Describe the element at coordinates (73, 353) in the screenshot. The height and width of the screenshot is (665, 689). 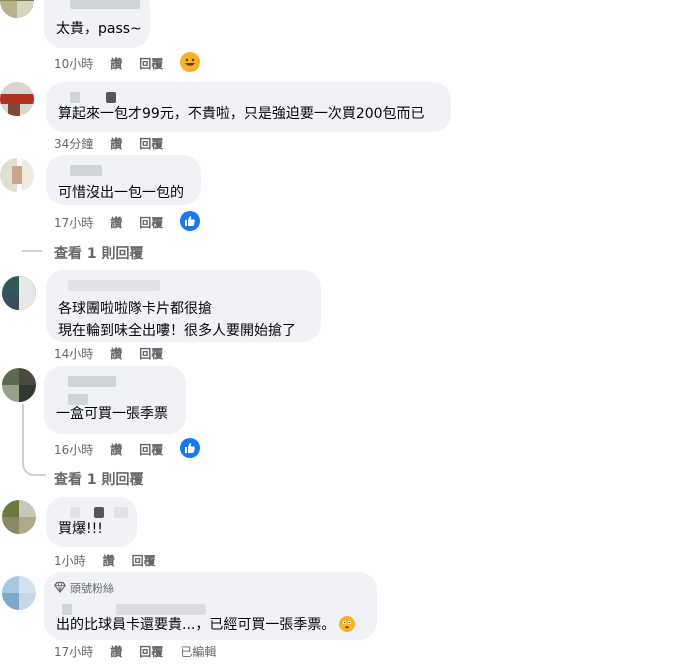
I see `comment-time: 14小時` at that location.